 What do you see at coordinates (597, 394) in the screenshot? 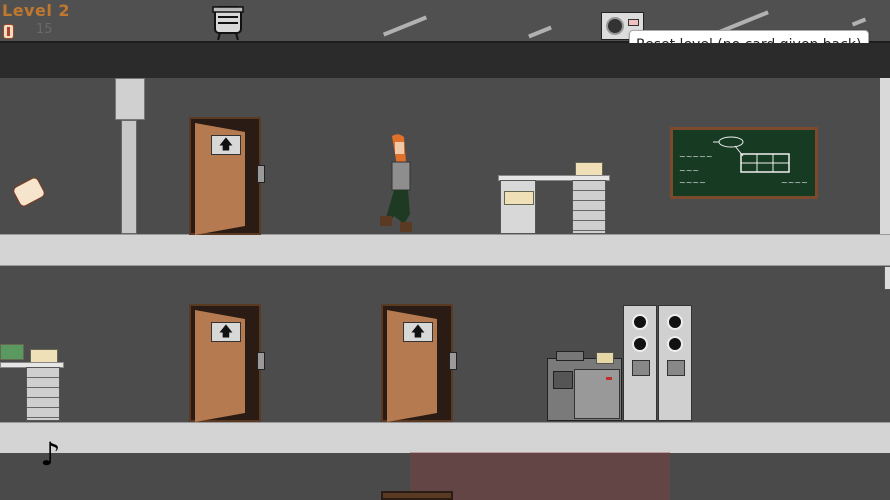
I see `console-panel` at bounding box center [597, 394].